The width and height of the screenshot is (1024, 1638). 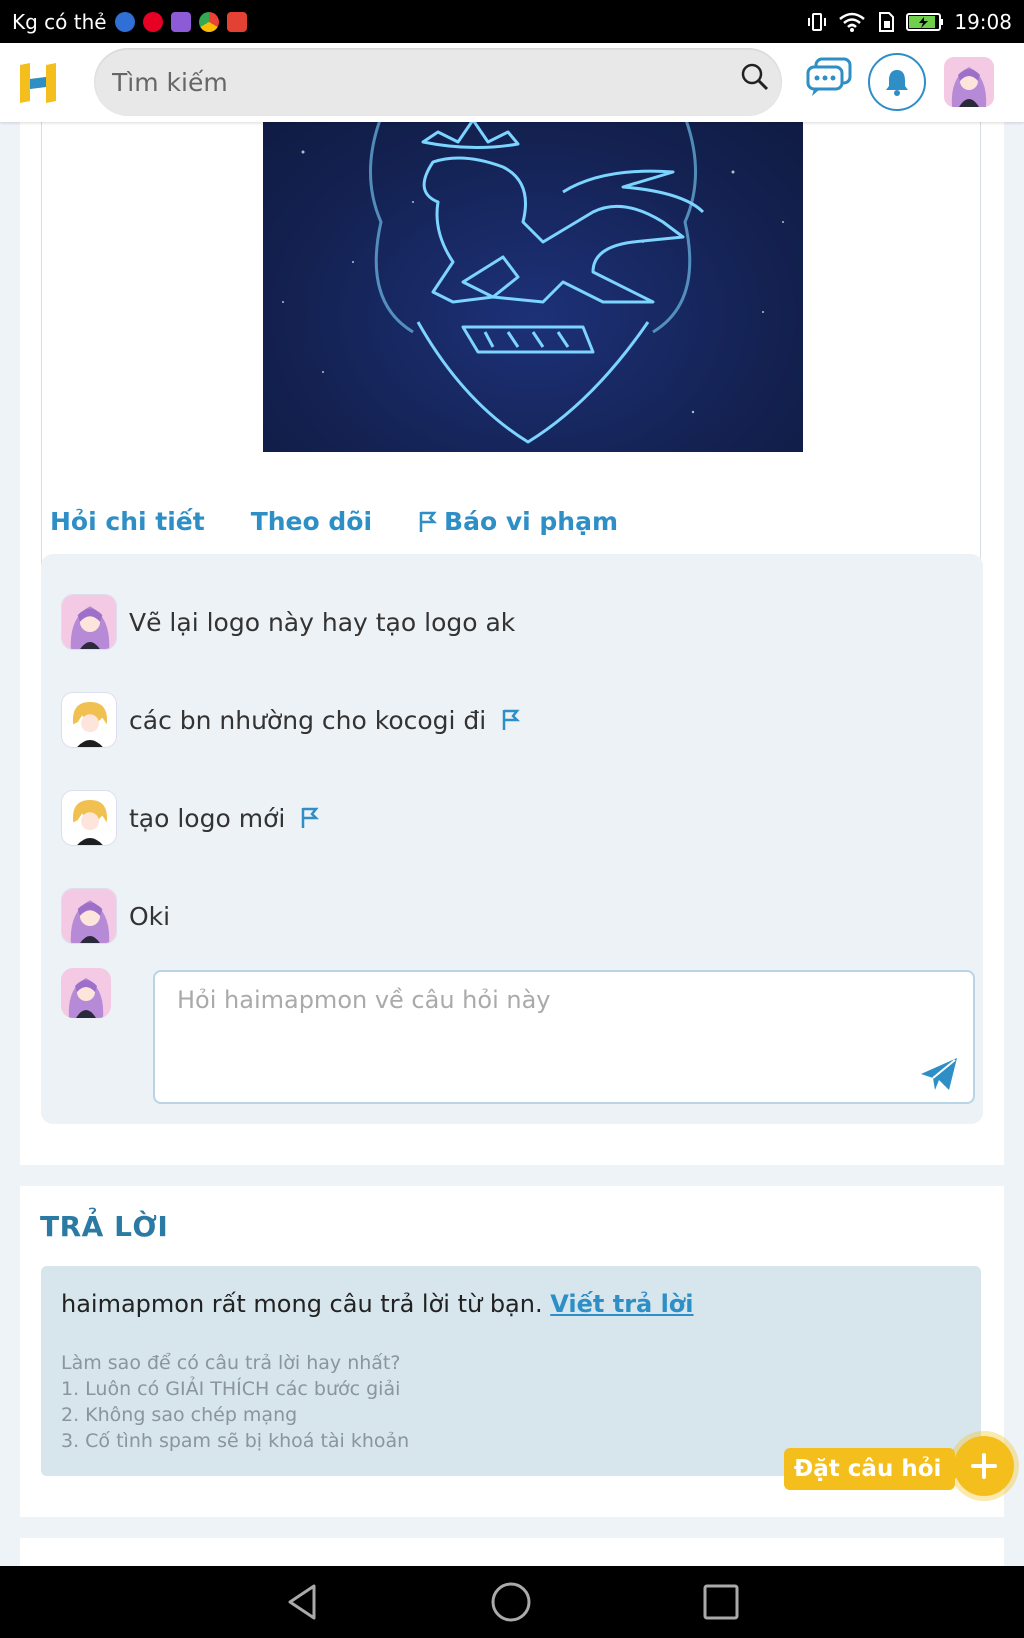 I want to click on ask-comment-box, so click(x=564, y=1037).